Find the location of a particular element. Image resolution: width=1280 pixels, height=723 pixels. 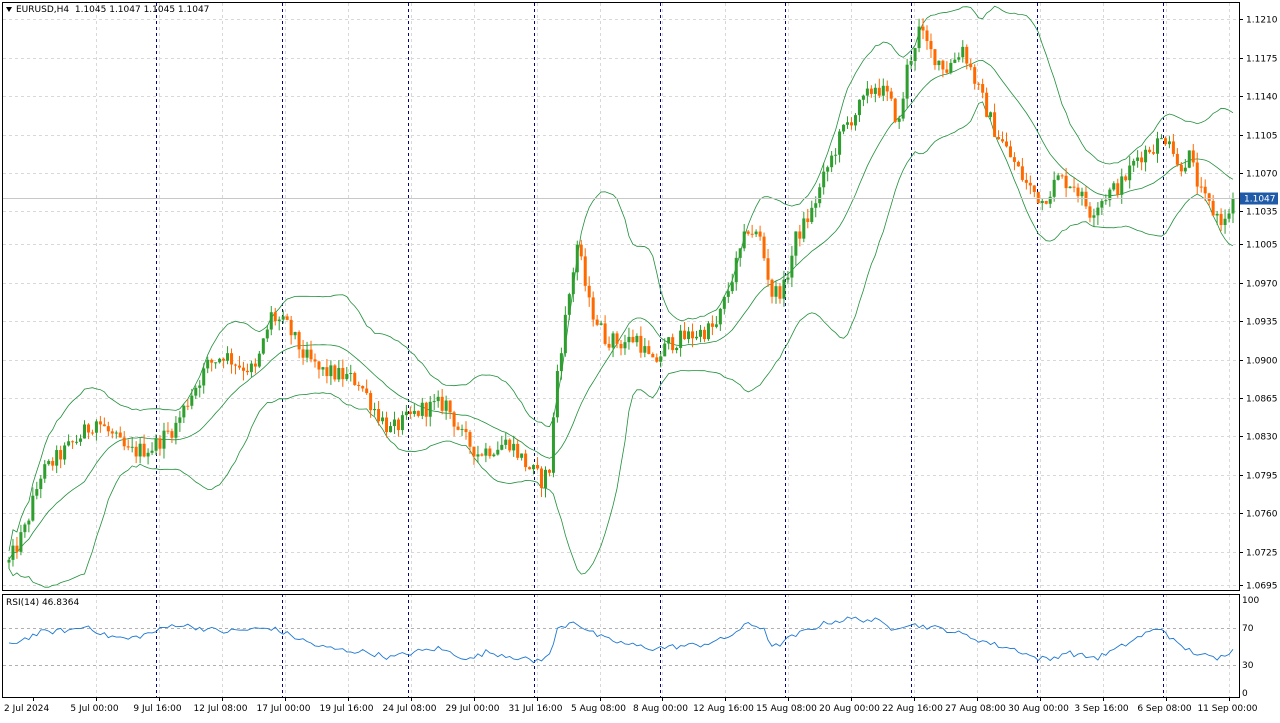

rsi-panel-frame is located at coordinates (621, 646).